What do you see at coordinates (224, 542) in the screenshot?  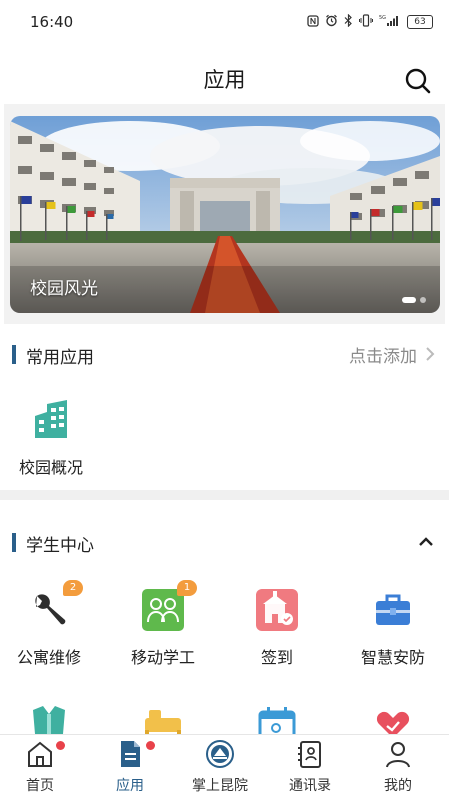 I see `student-center-header: 学生中心` at bounding box center [224, 542].